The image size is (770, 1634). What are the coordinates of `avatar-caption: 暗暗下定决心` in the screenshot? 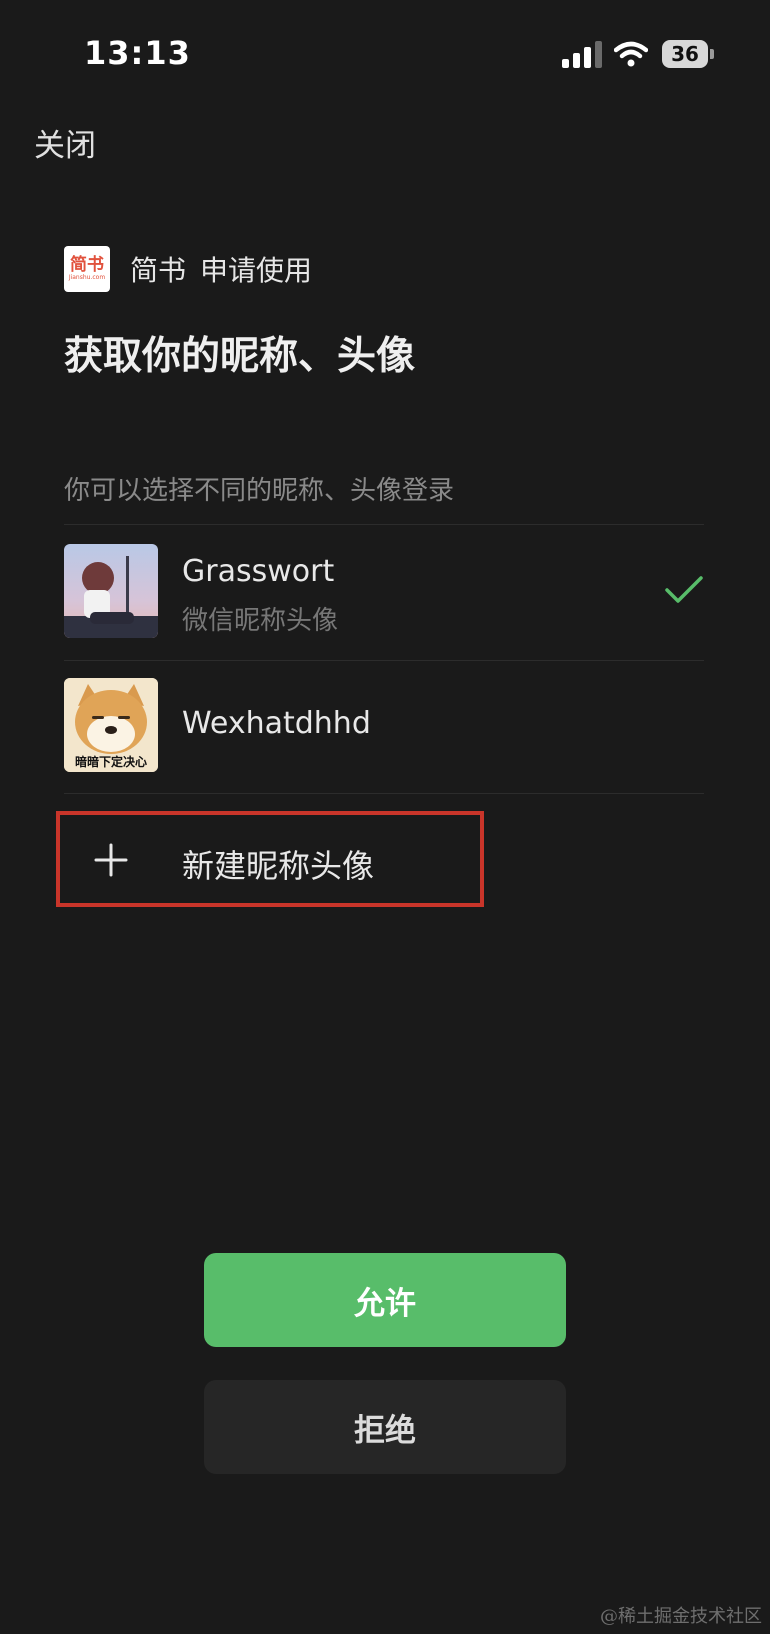 It's located at (110, 762).